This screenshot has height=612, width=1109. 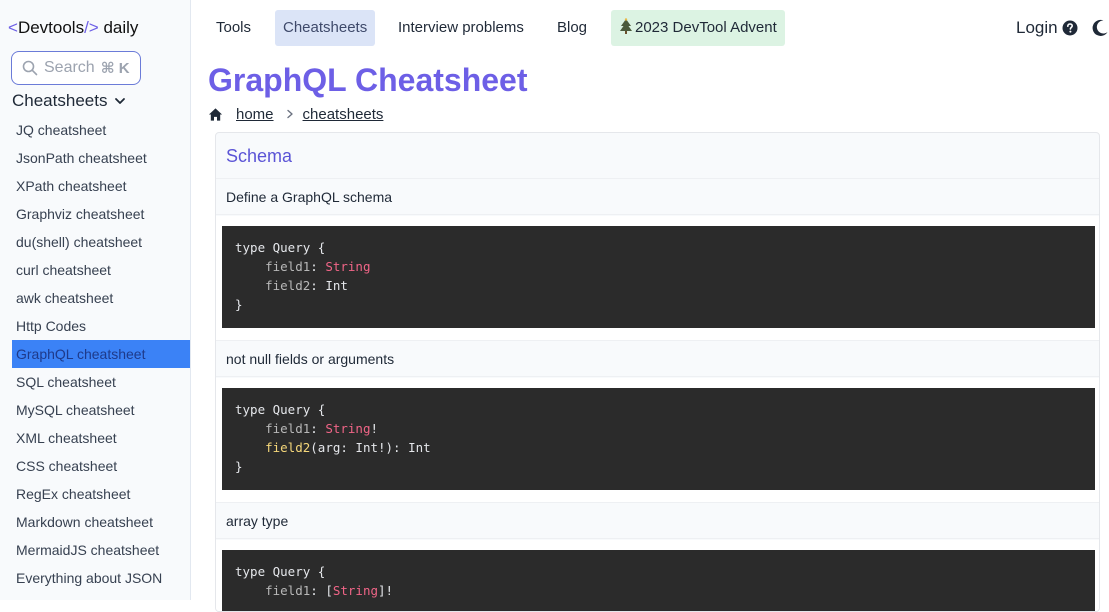 What do you see at coordinates (101, 158) in the screenshot?
I see `sidebar-item-jsonpath-cheatsheet: JsonPath cheatsheet` at bounding box center [101, 158].